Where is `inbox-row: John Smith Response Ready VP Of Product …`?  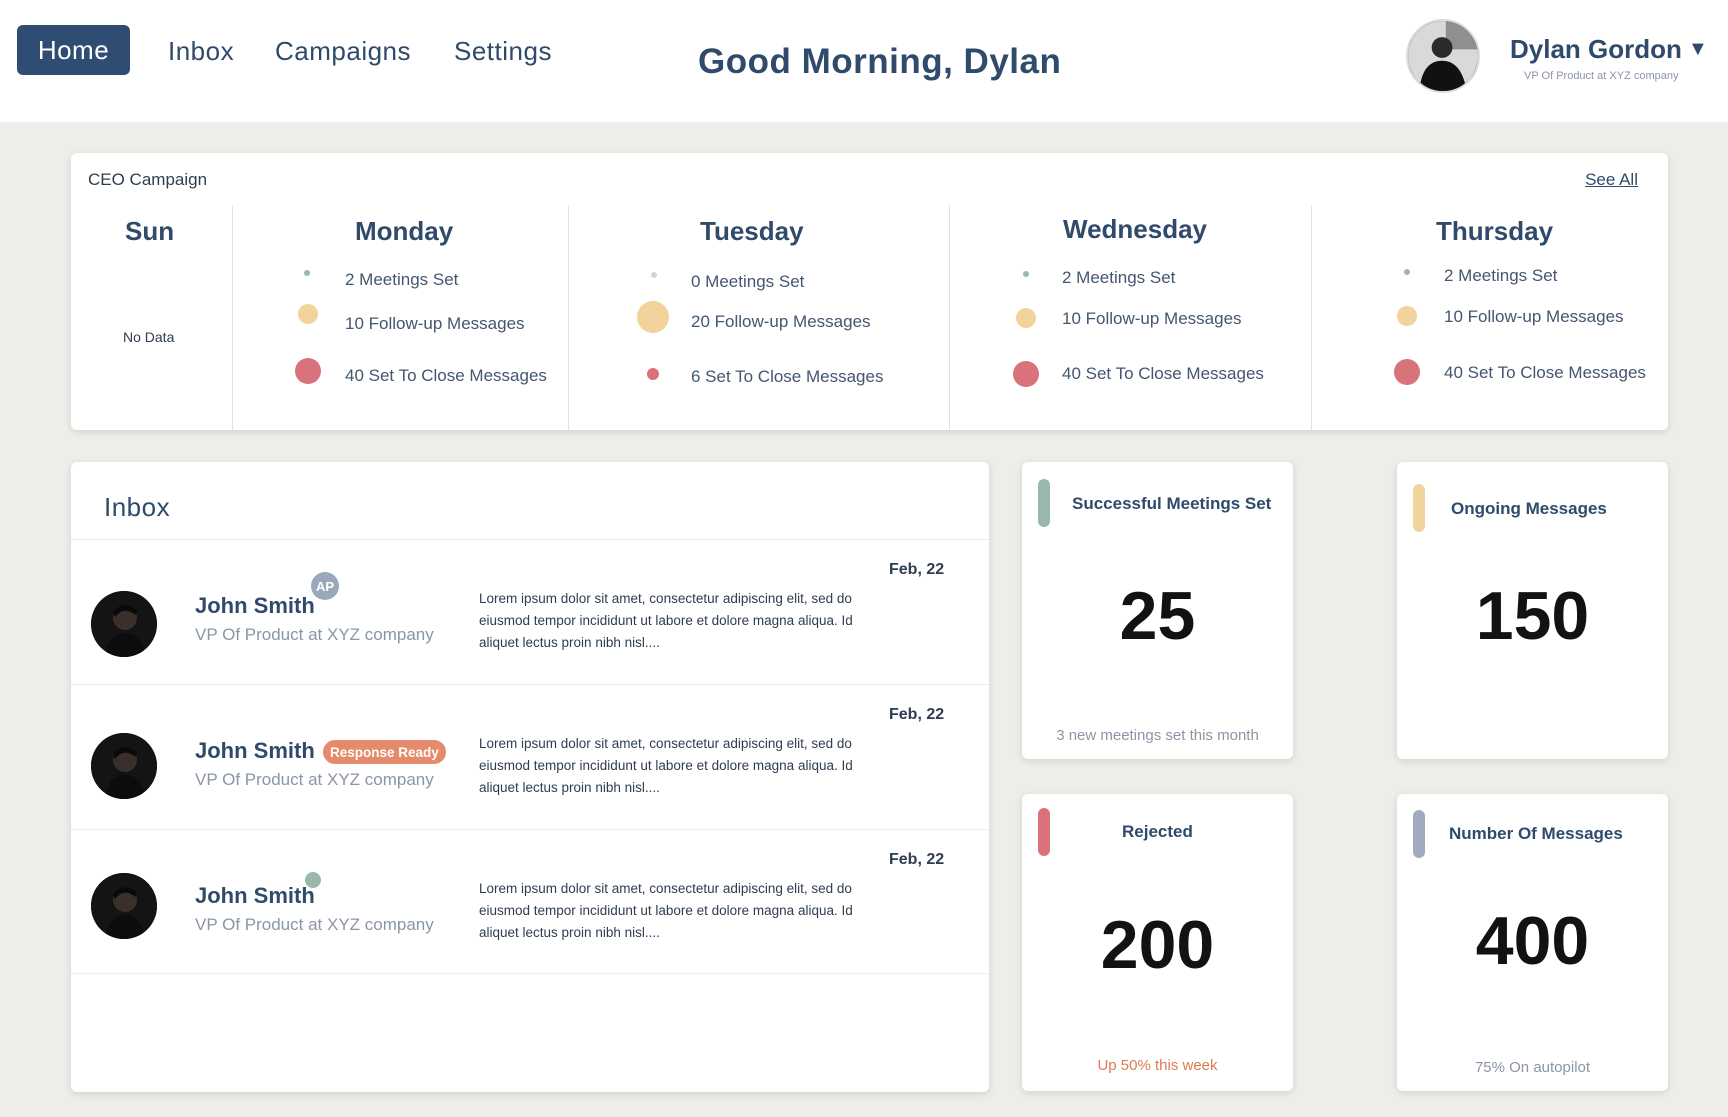 inbox-row: John Smith Response Ready VP Of Product … is located at coordinates (530, 756).